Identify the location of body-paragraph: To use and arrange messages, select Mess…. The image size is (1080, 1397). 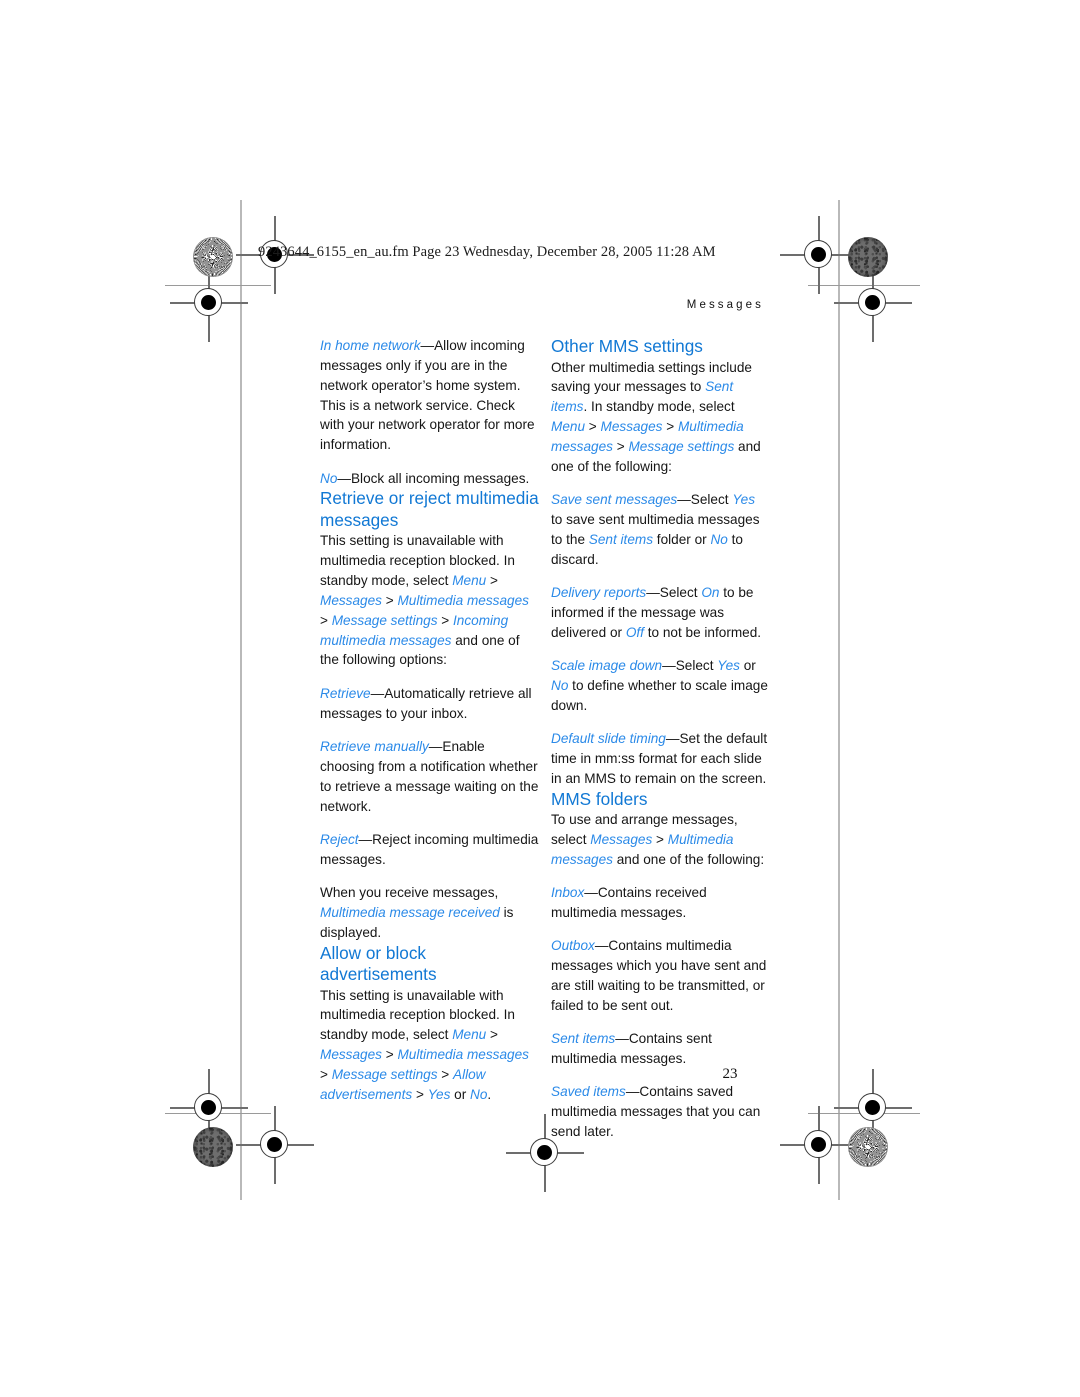
(660, 840).